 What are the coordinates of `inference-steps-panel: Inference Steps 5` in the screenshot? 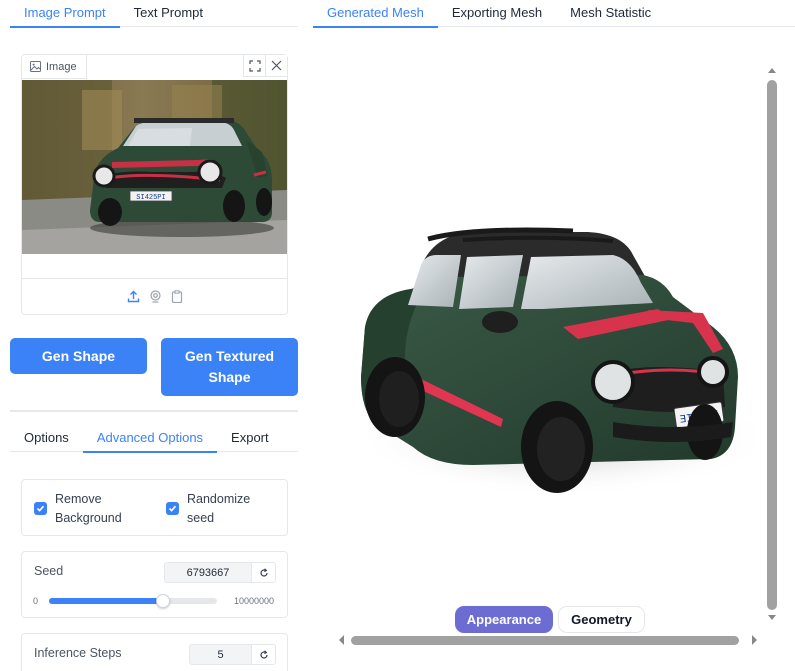 It's located at (154, 652).